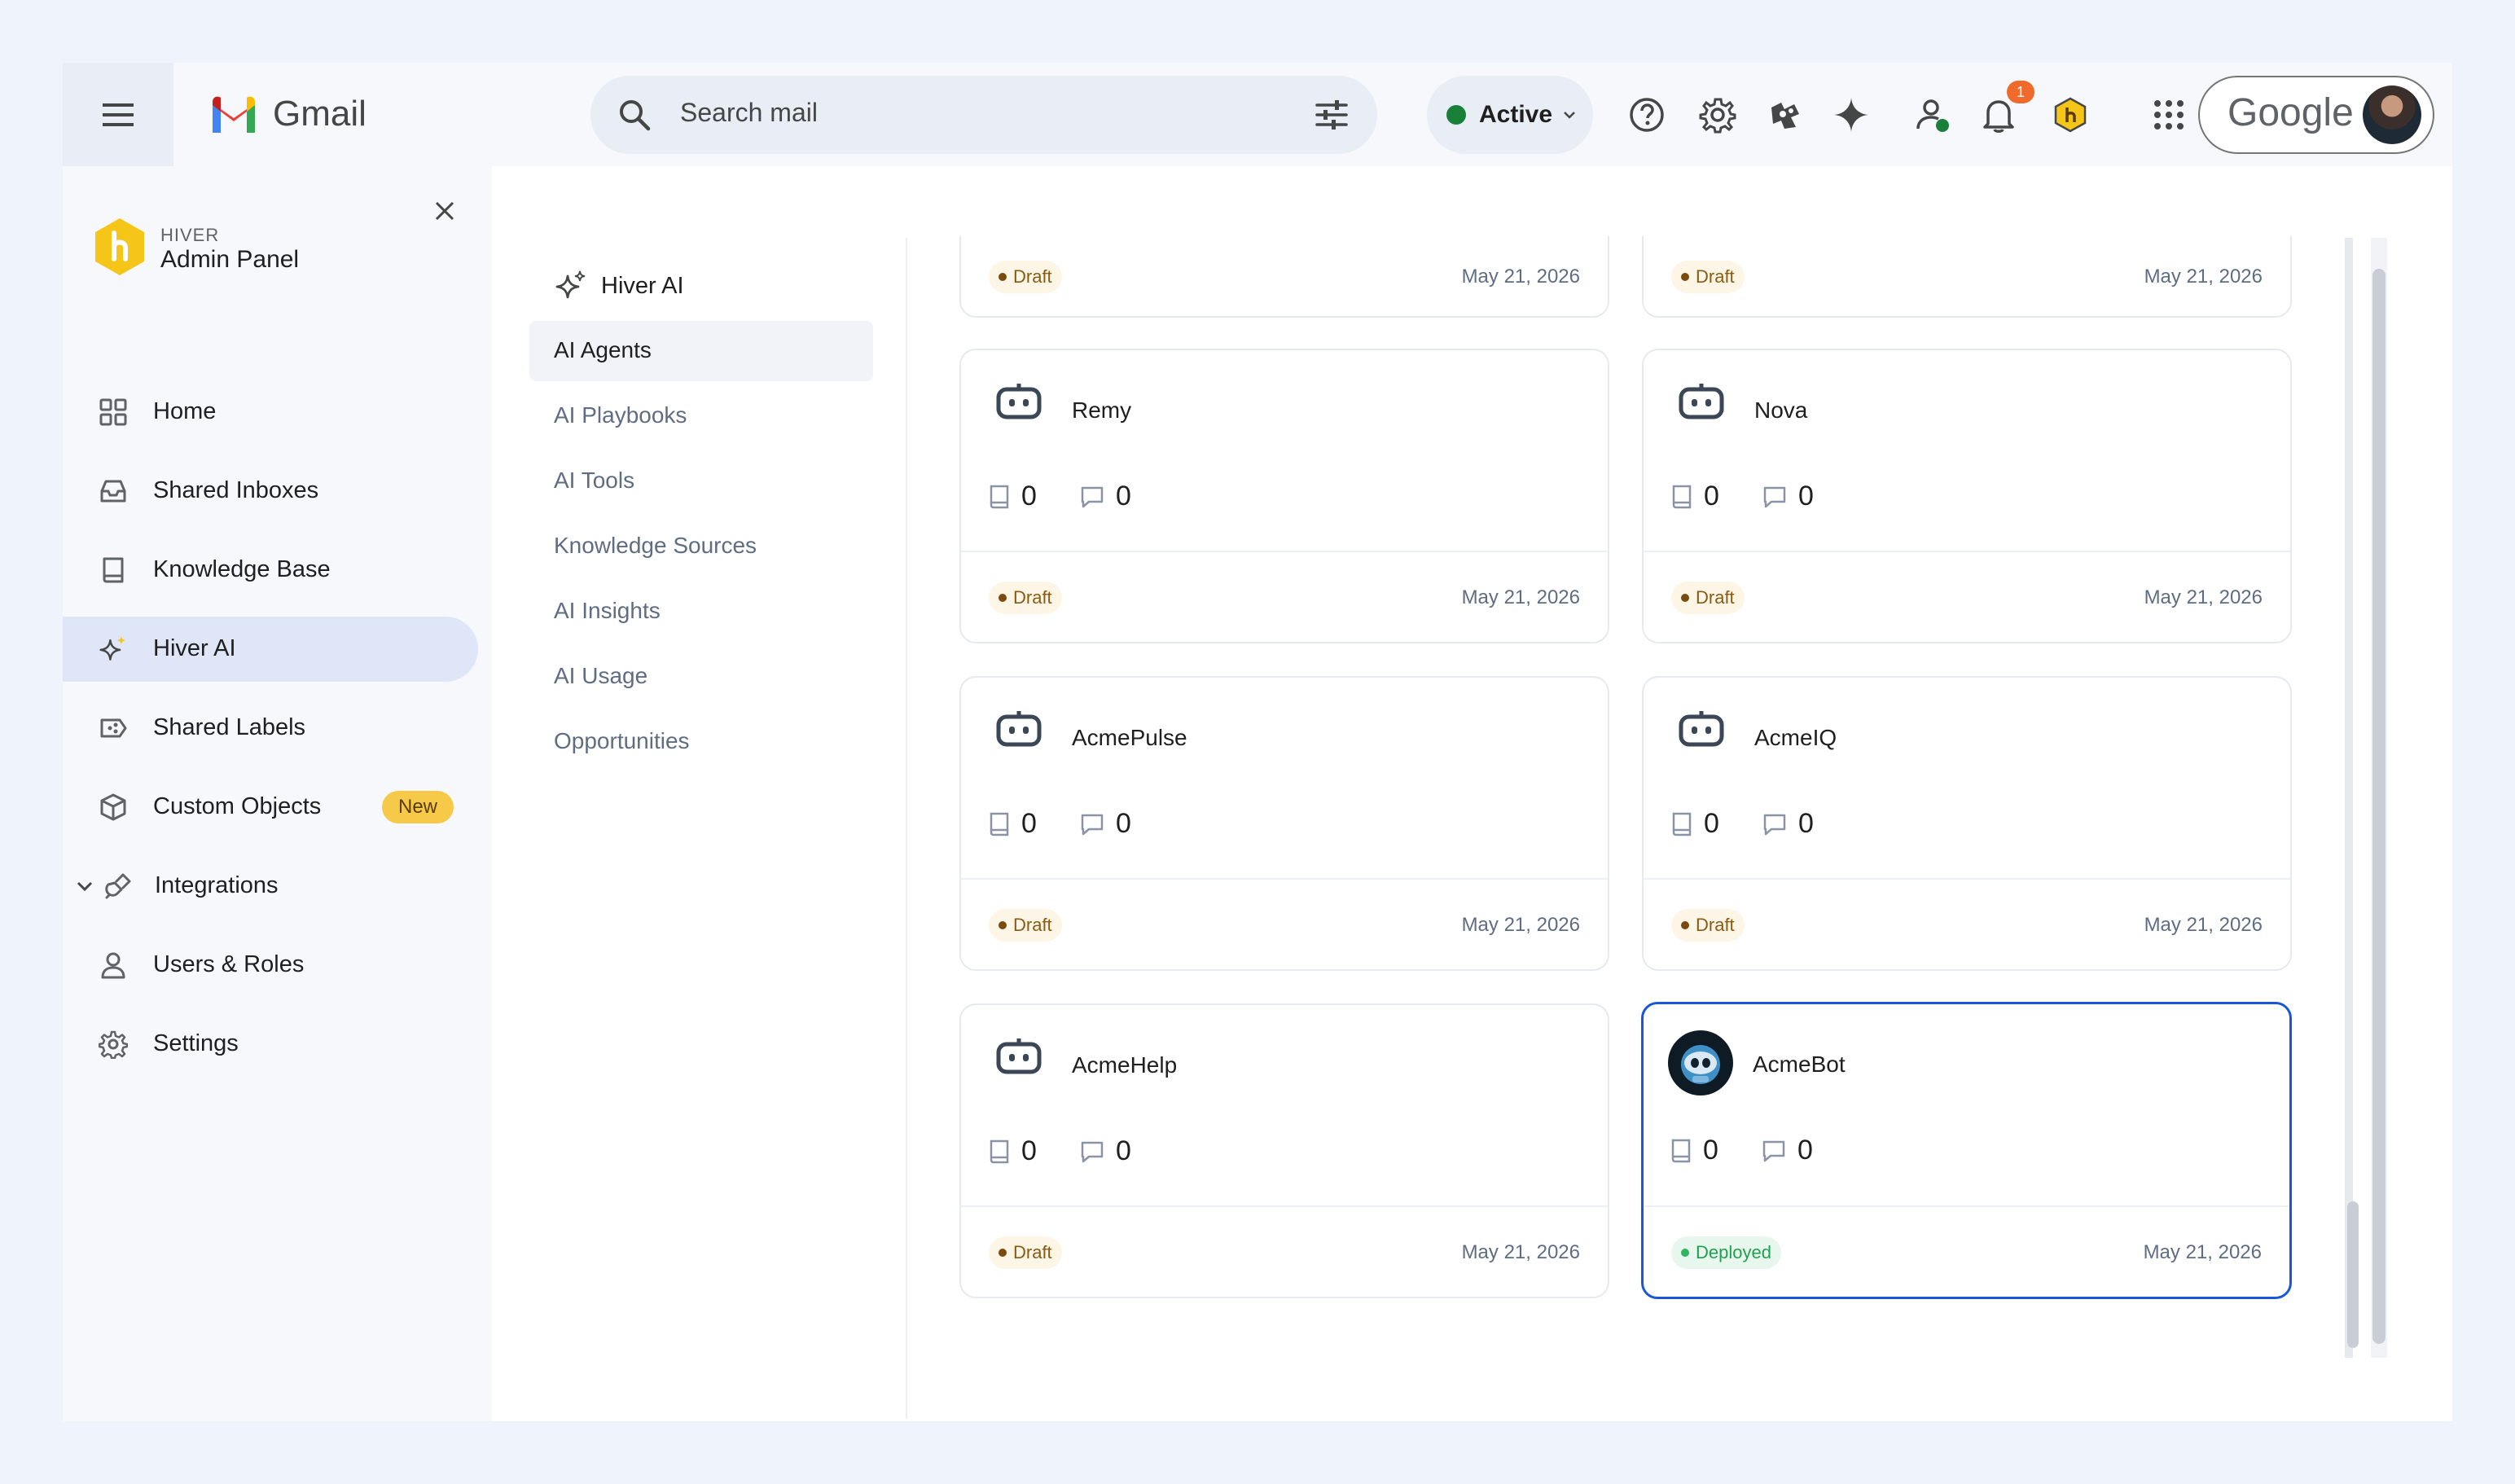 The width and height of the screenshot is (2515, 1484). I want to click on agent-card-acmepulse: AcmePulse 0 0 Draft May 21, 2026, so click(1284, 823).